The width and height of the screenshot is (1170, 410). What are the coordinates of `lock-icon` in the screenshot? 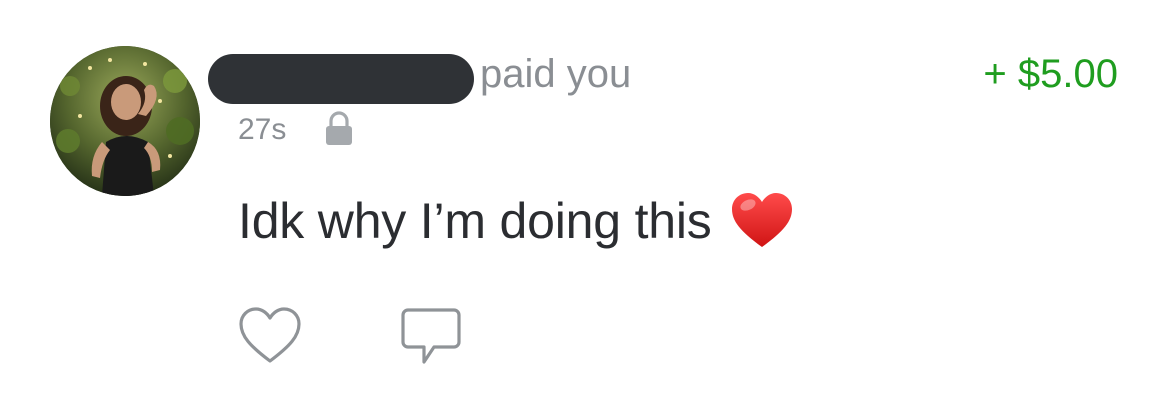 It's located at (339, 129).